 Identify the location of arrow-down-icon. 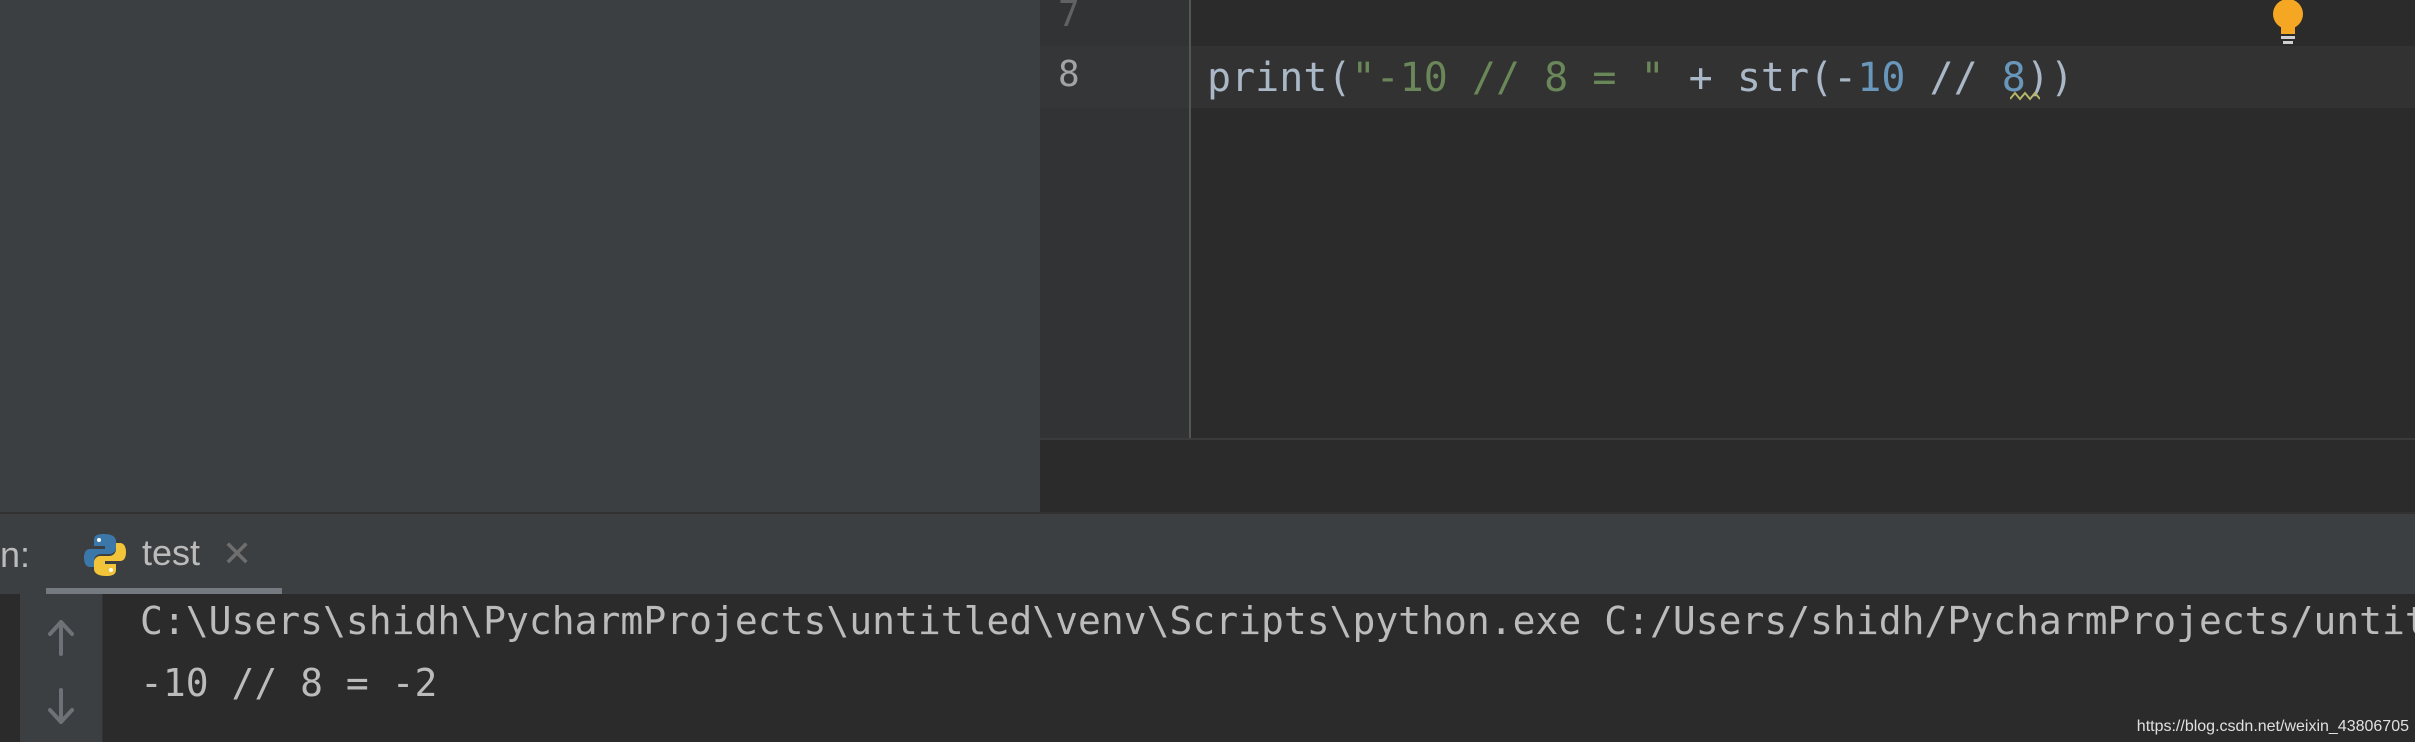
(61, 707).